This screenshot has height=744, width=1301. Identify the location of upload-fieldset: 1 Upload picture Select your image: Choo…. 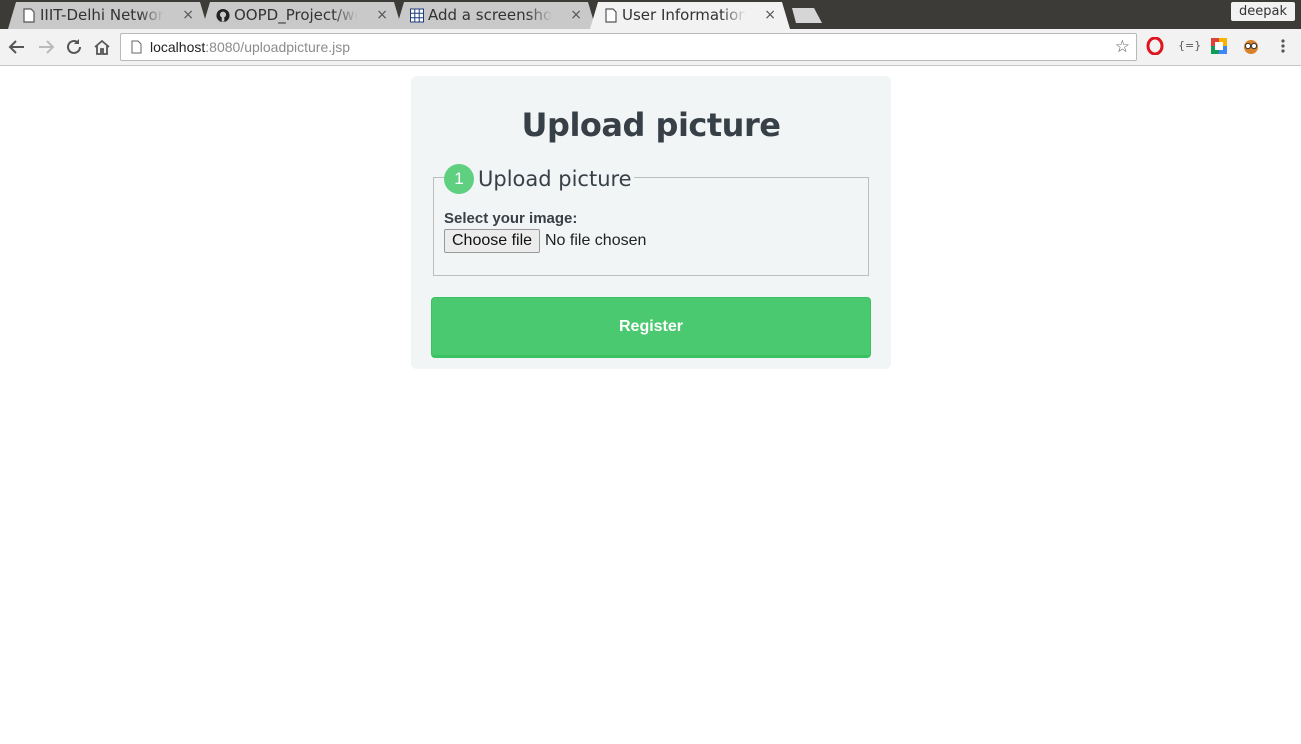
(651, 220).